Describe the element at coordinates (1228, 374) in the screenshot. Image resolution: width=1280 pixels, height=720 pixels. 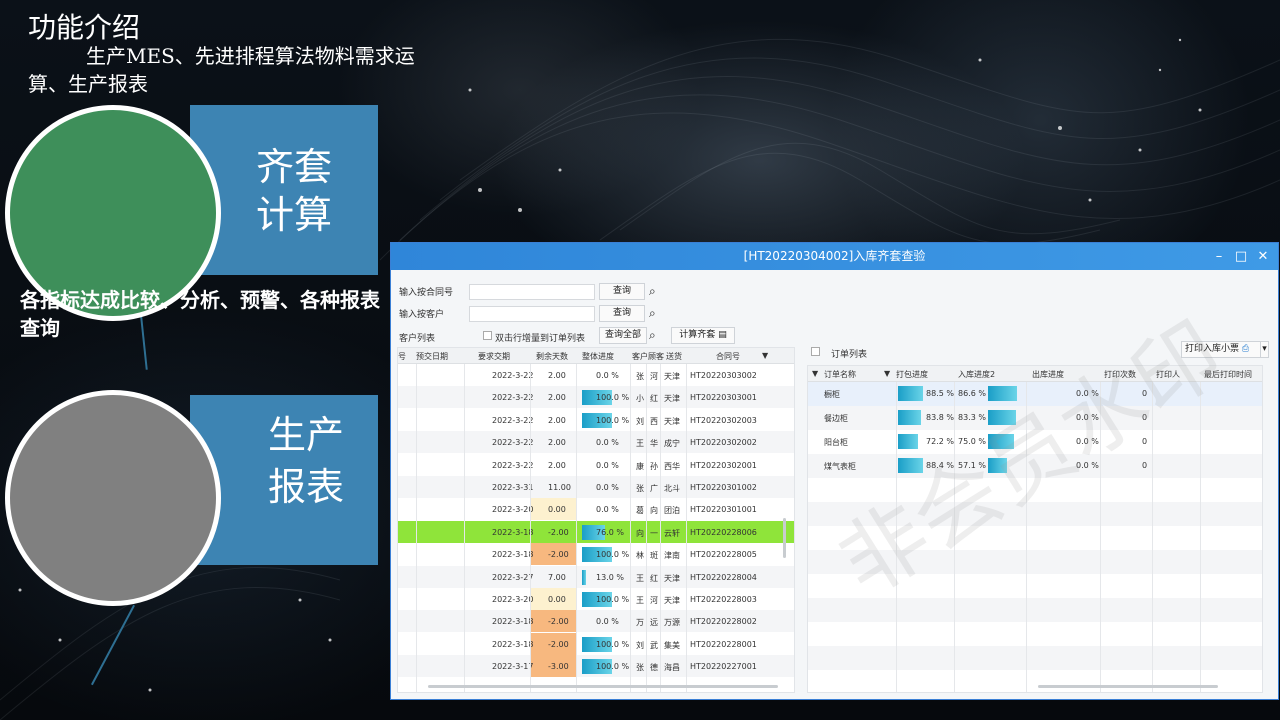
I see `col-header: 最后打印时间` at that location.